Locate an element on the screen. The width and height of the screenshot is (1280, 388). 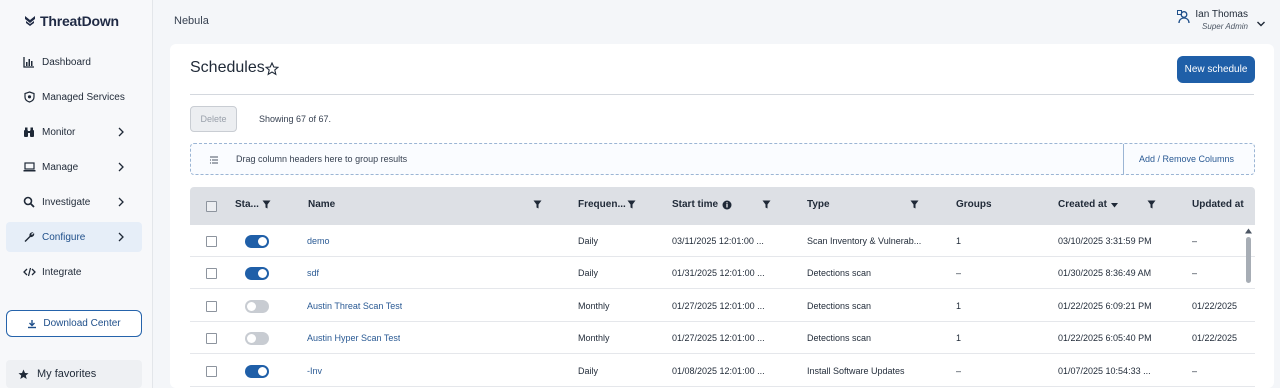
info-icon is located at coordinates (727, 205).